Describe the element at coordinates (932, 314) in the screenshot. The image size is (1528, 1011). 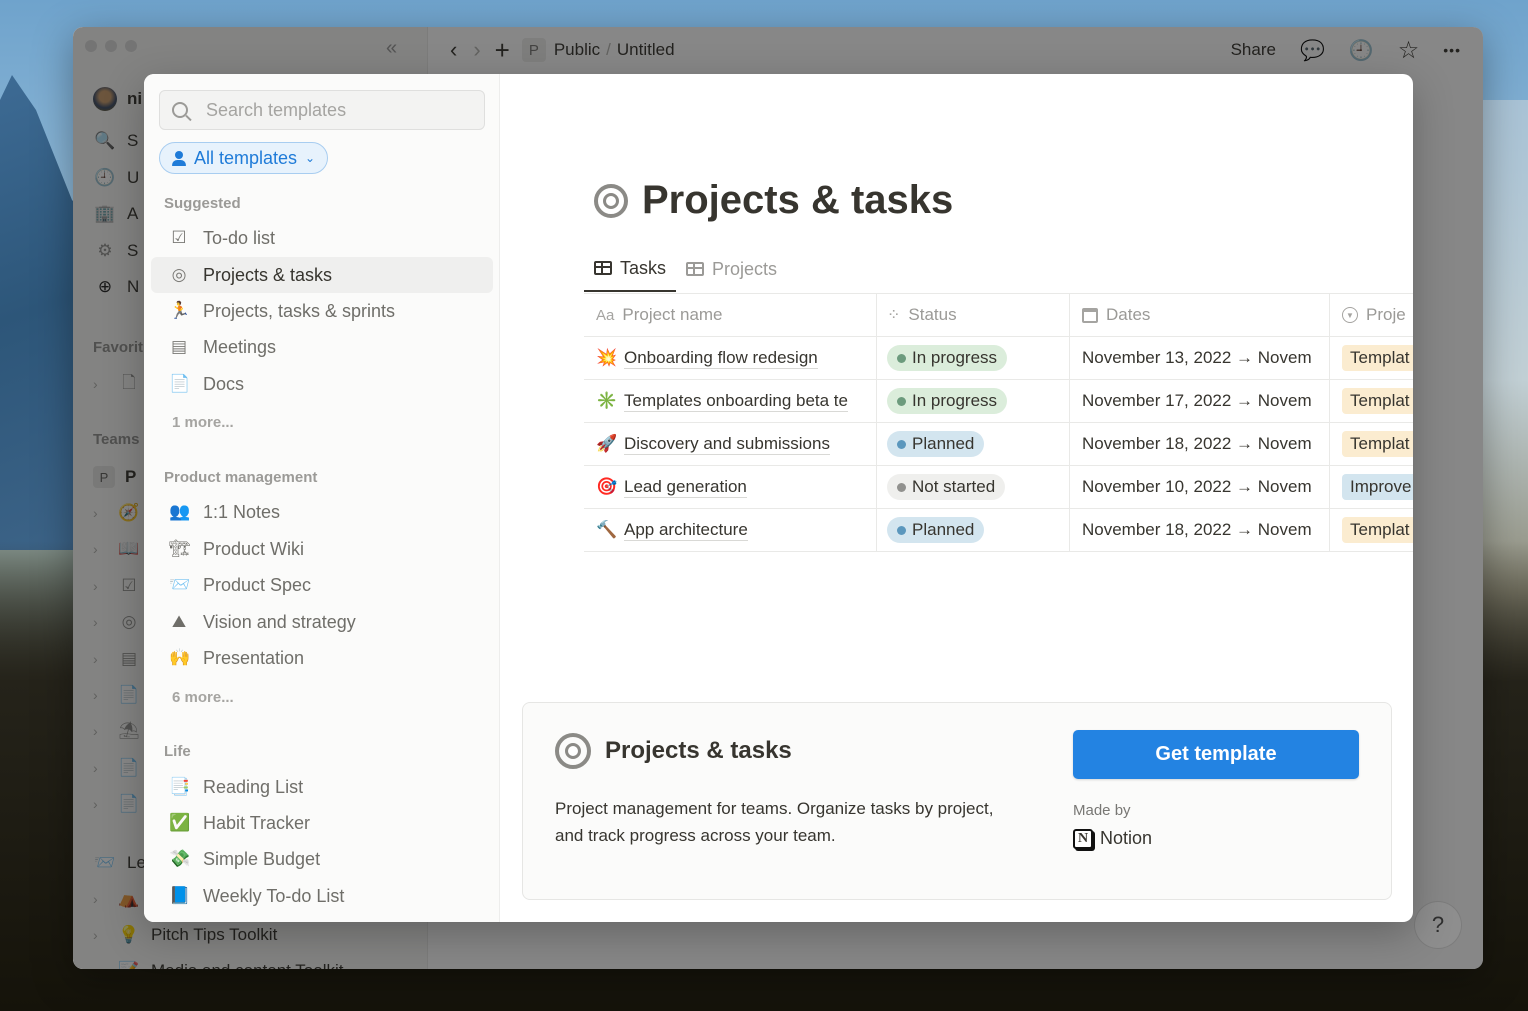
I see `column-label: Status` at that location.